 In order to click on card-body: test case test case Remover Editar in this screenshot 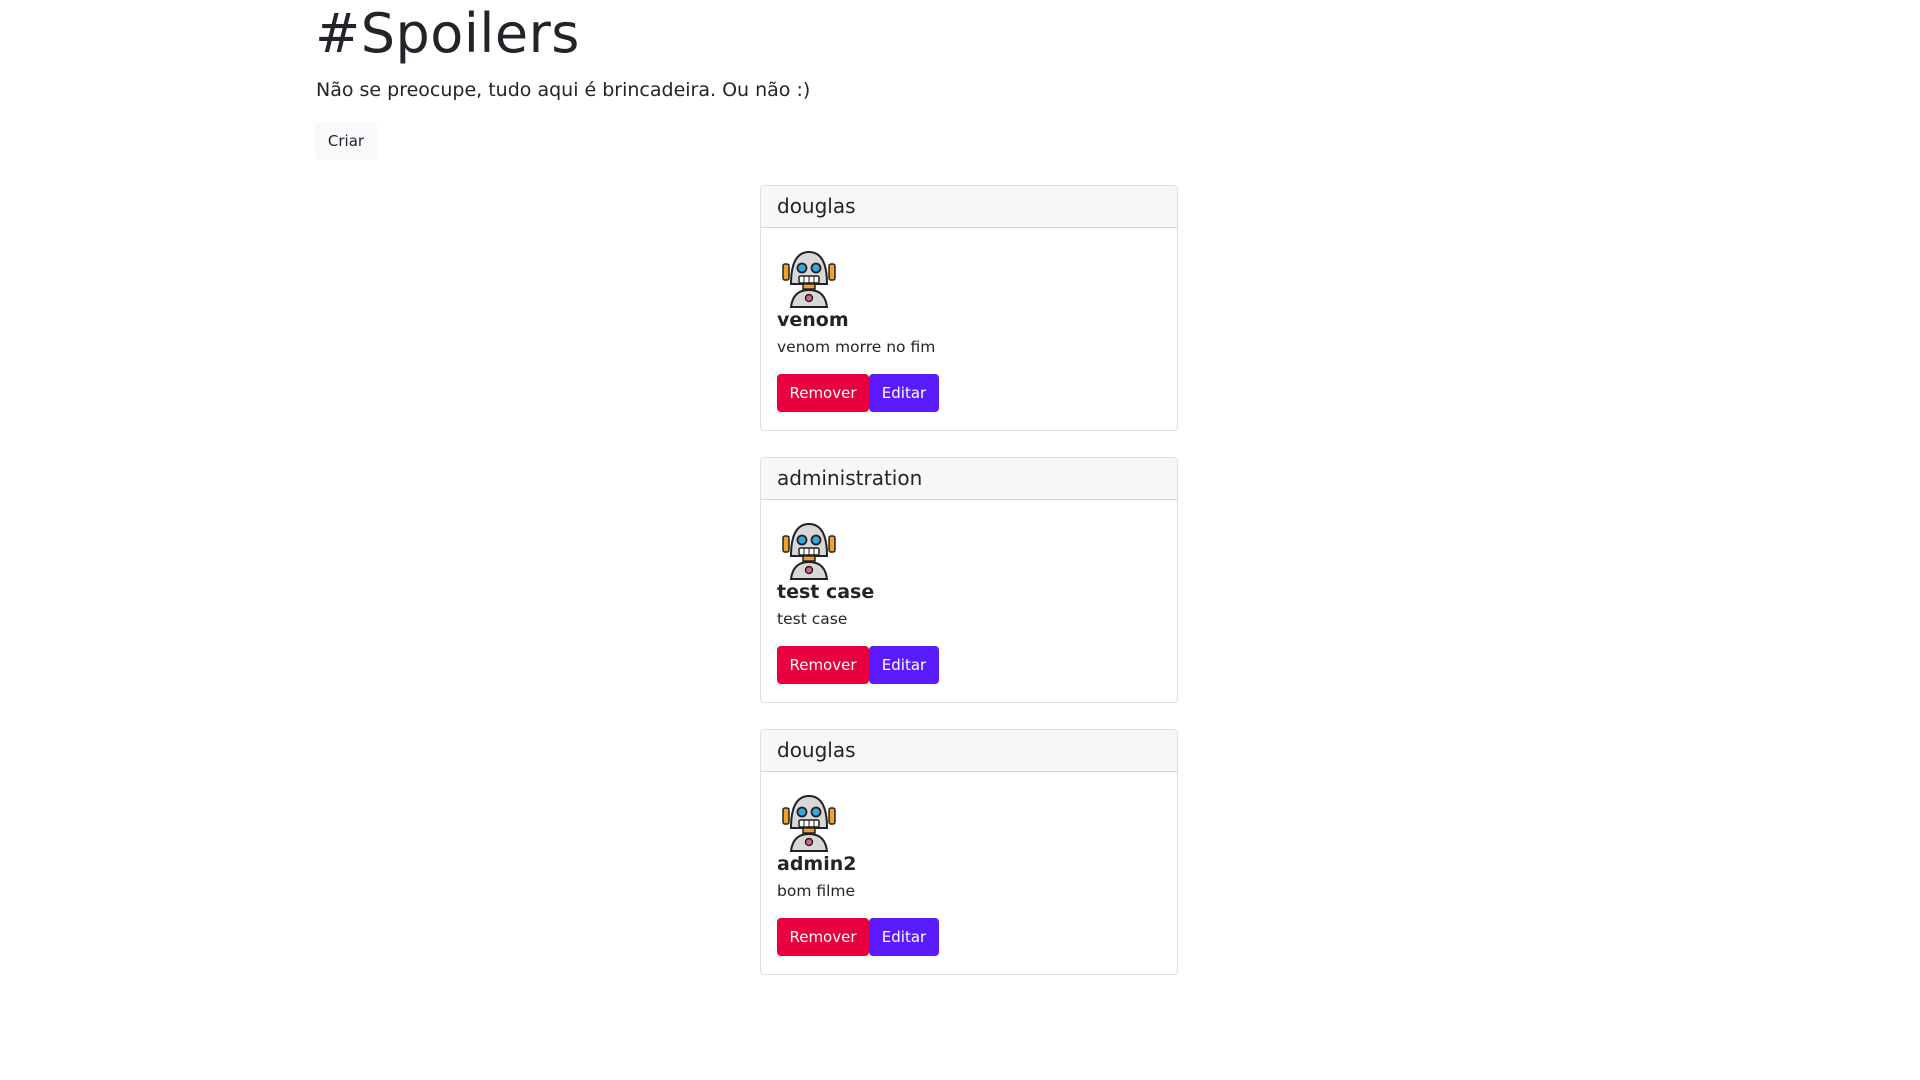, I will do `click(969, 592)`.